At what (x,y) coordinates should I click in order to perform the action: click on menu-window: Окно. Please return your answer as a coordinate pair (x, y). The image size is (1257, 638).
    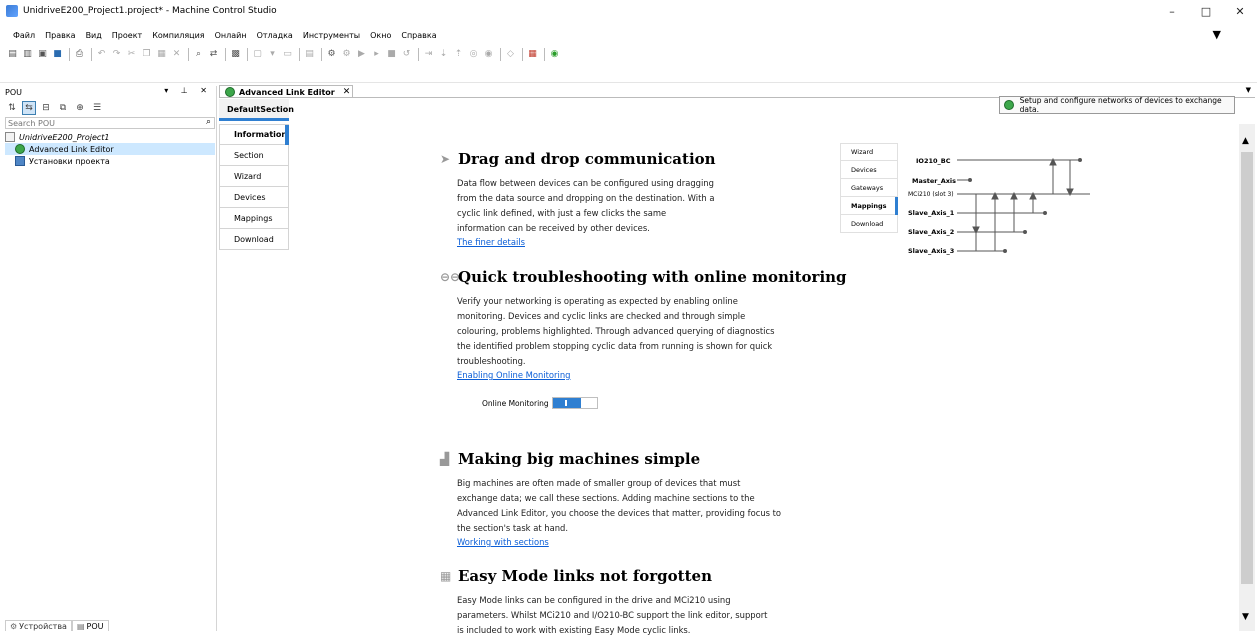
    Looking at the image, I should click on (380, 35).